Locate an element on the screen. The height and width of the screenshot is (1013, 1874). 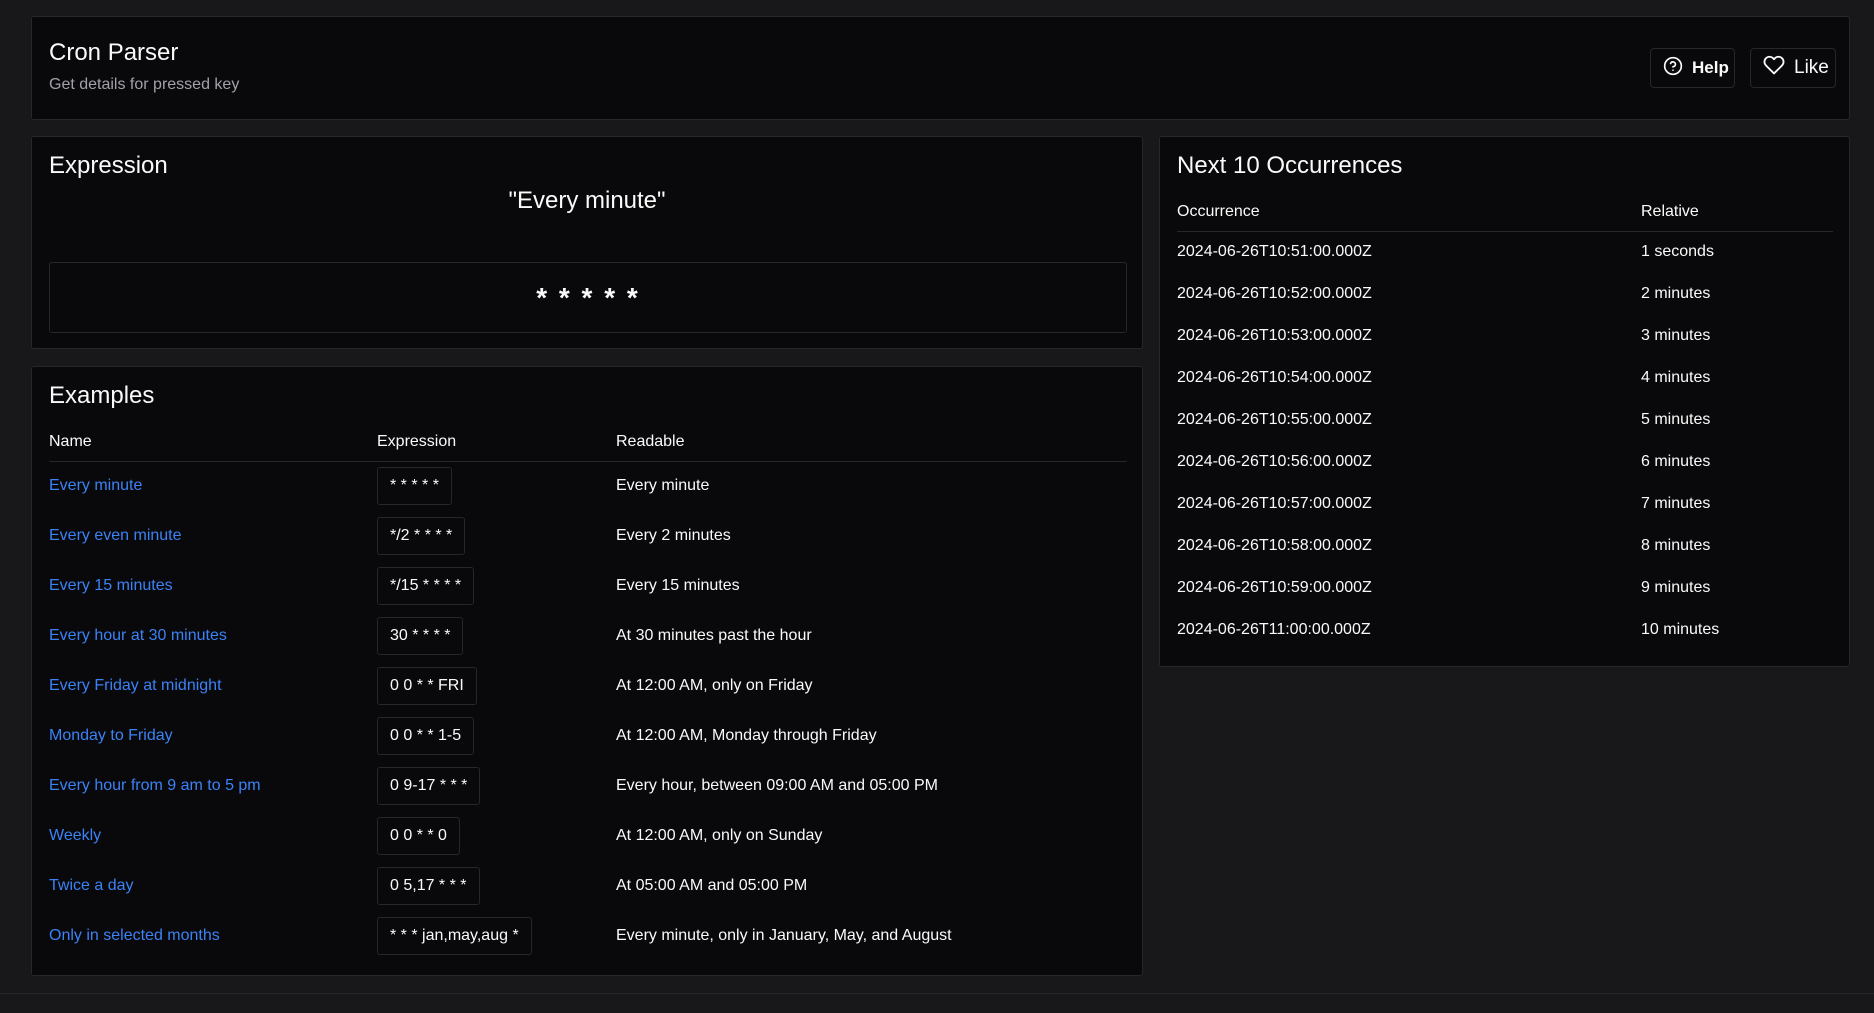
example-expression-code: 0 0 * * 1-5 is located at coordinates (426, 736).